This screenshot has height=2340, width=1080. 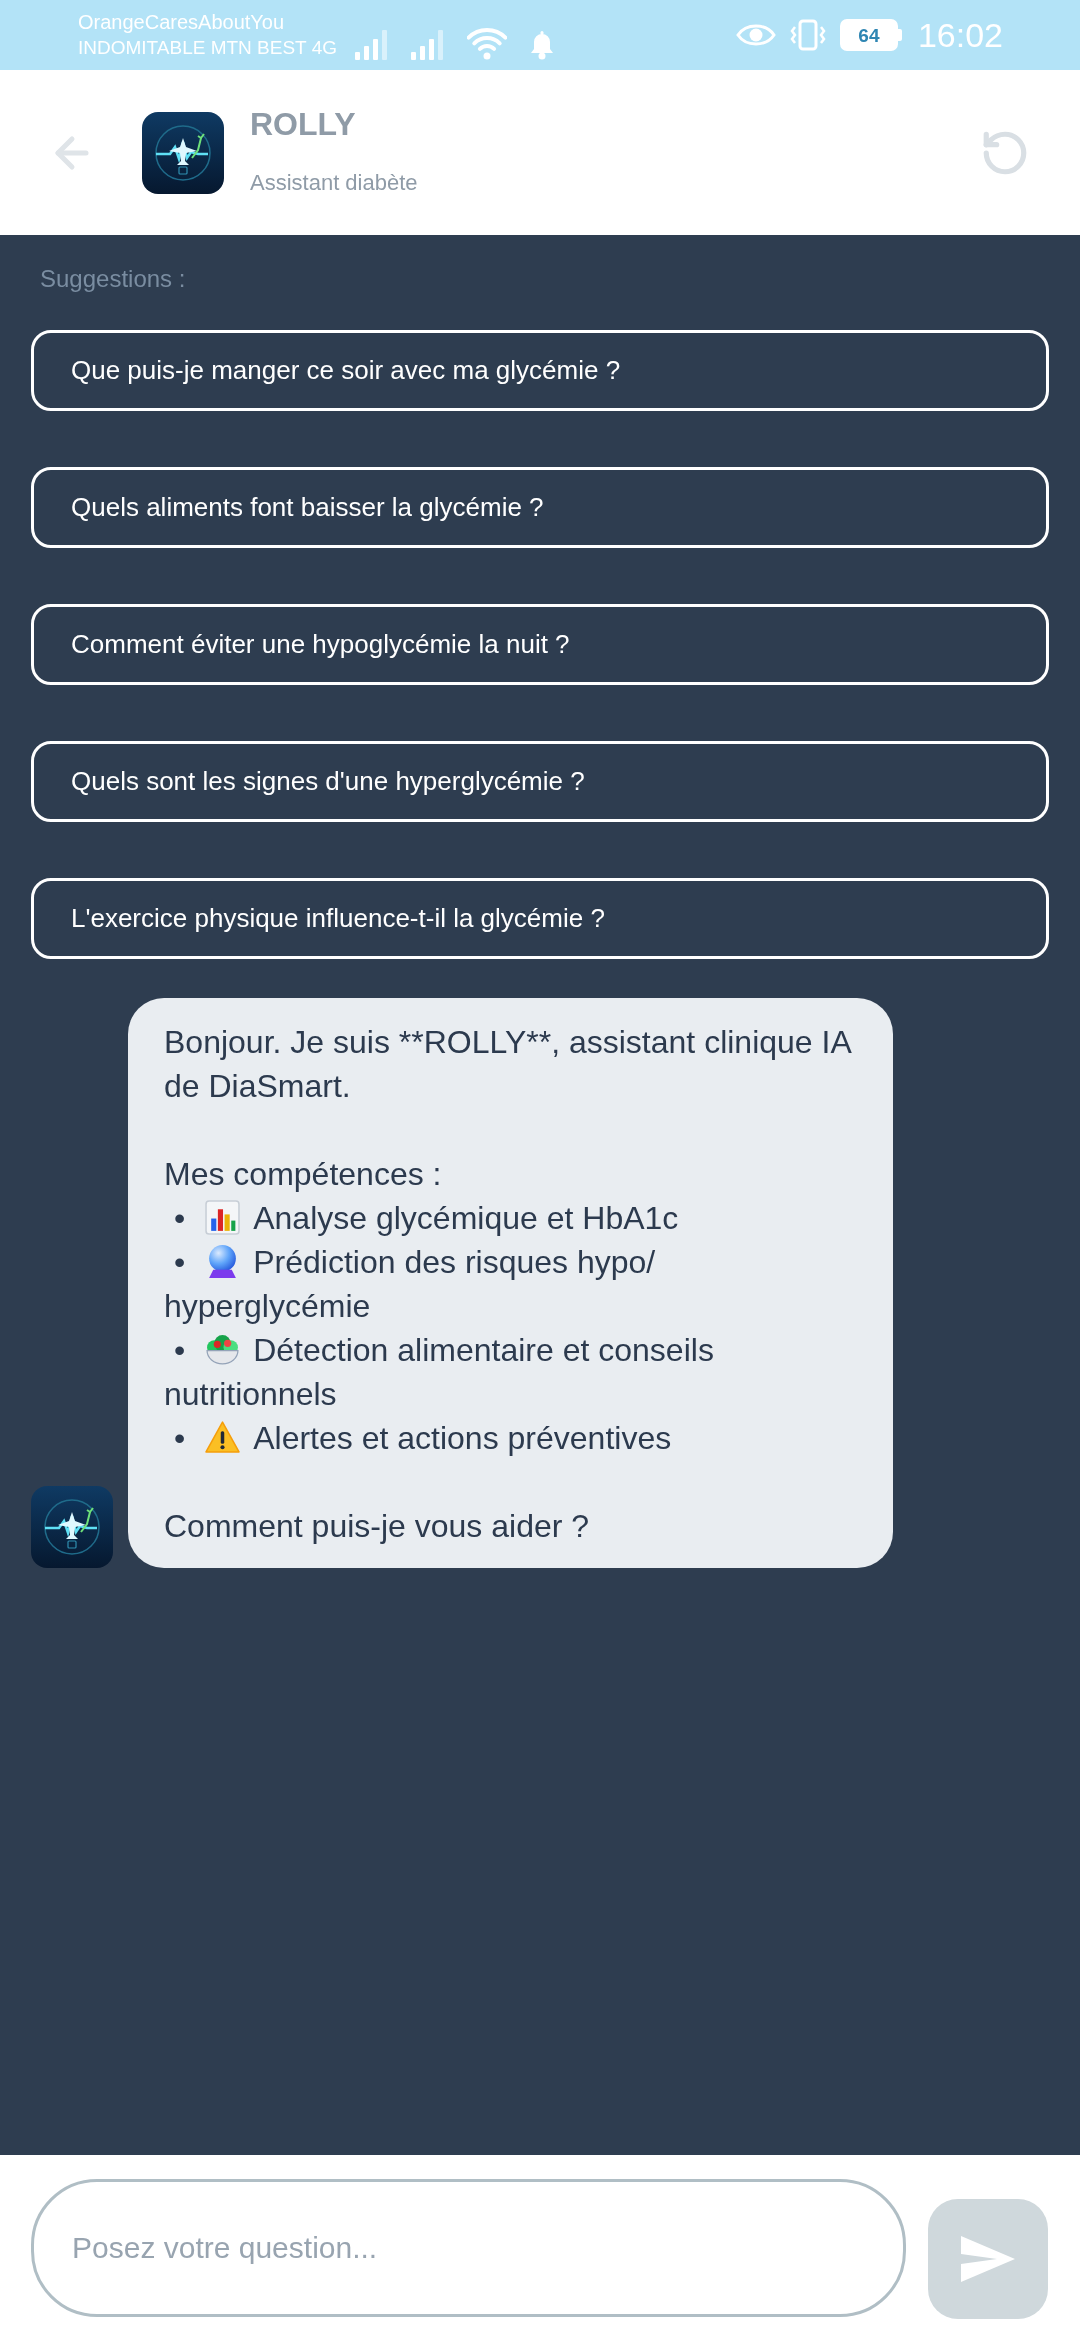 What do you see at coordinates (223, 1349) in the screenshot?
I see `salad-bowl-icon` at bounding box center [223, 1349].